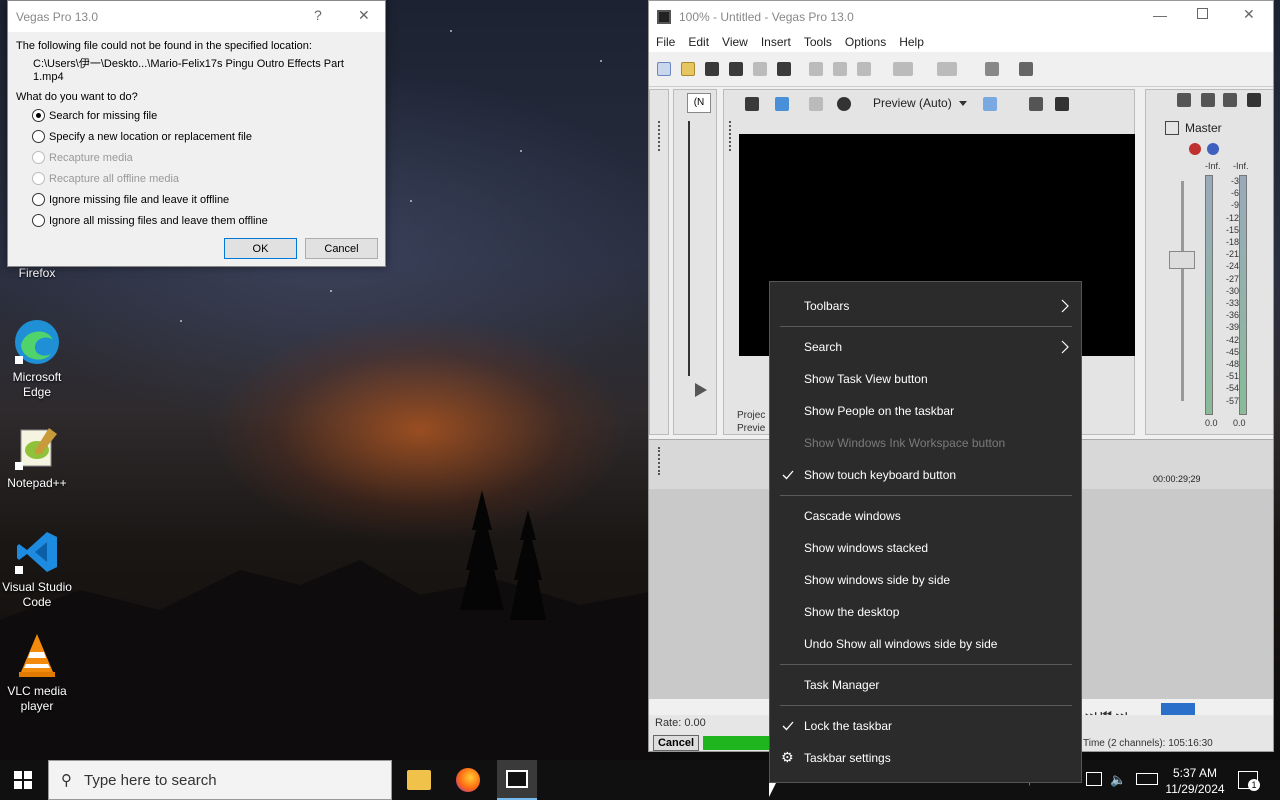 This screenshot has height=800, width=1280. Describe the element at coordinates (204, 199) in the screenshot. I see `option-ignore-missing: Ignore missing file and leave it offline` at that location.